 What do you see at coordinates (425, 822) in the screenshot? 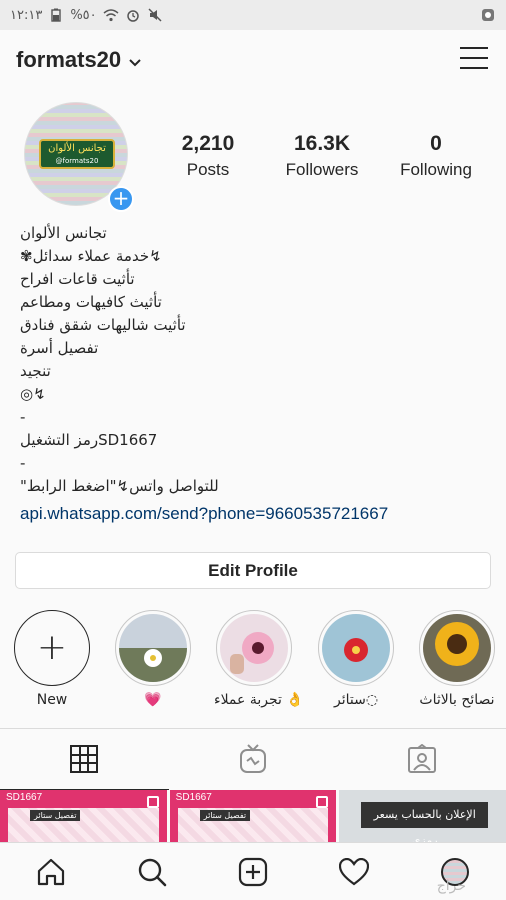
I see `post-banner-text: الإعلان بالحساب يسعر رمزي` at bounding box center [425, 822].